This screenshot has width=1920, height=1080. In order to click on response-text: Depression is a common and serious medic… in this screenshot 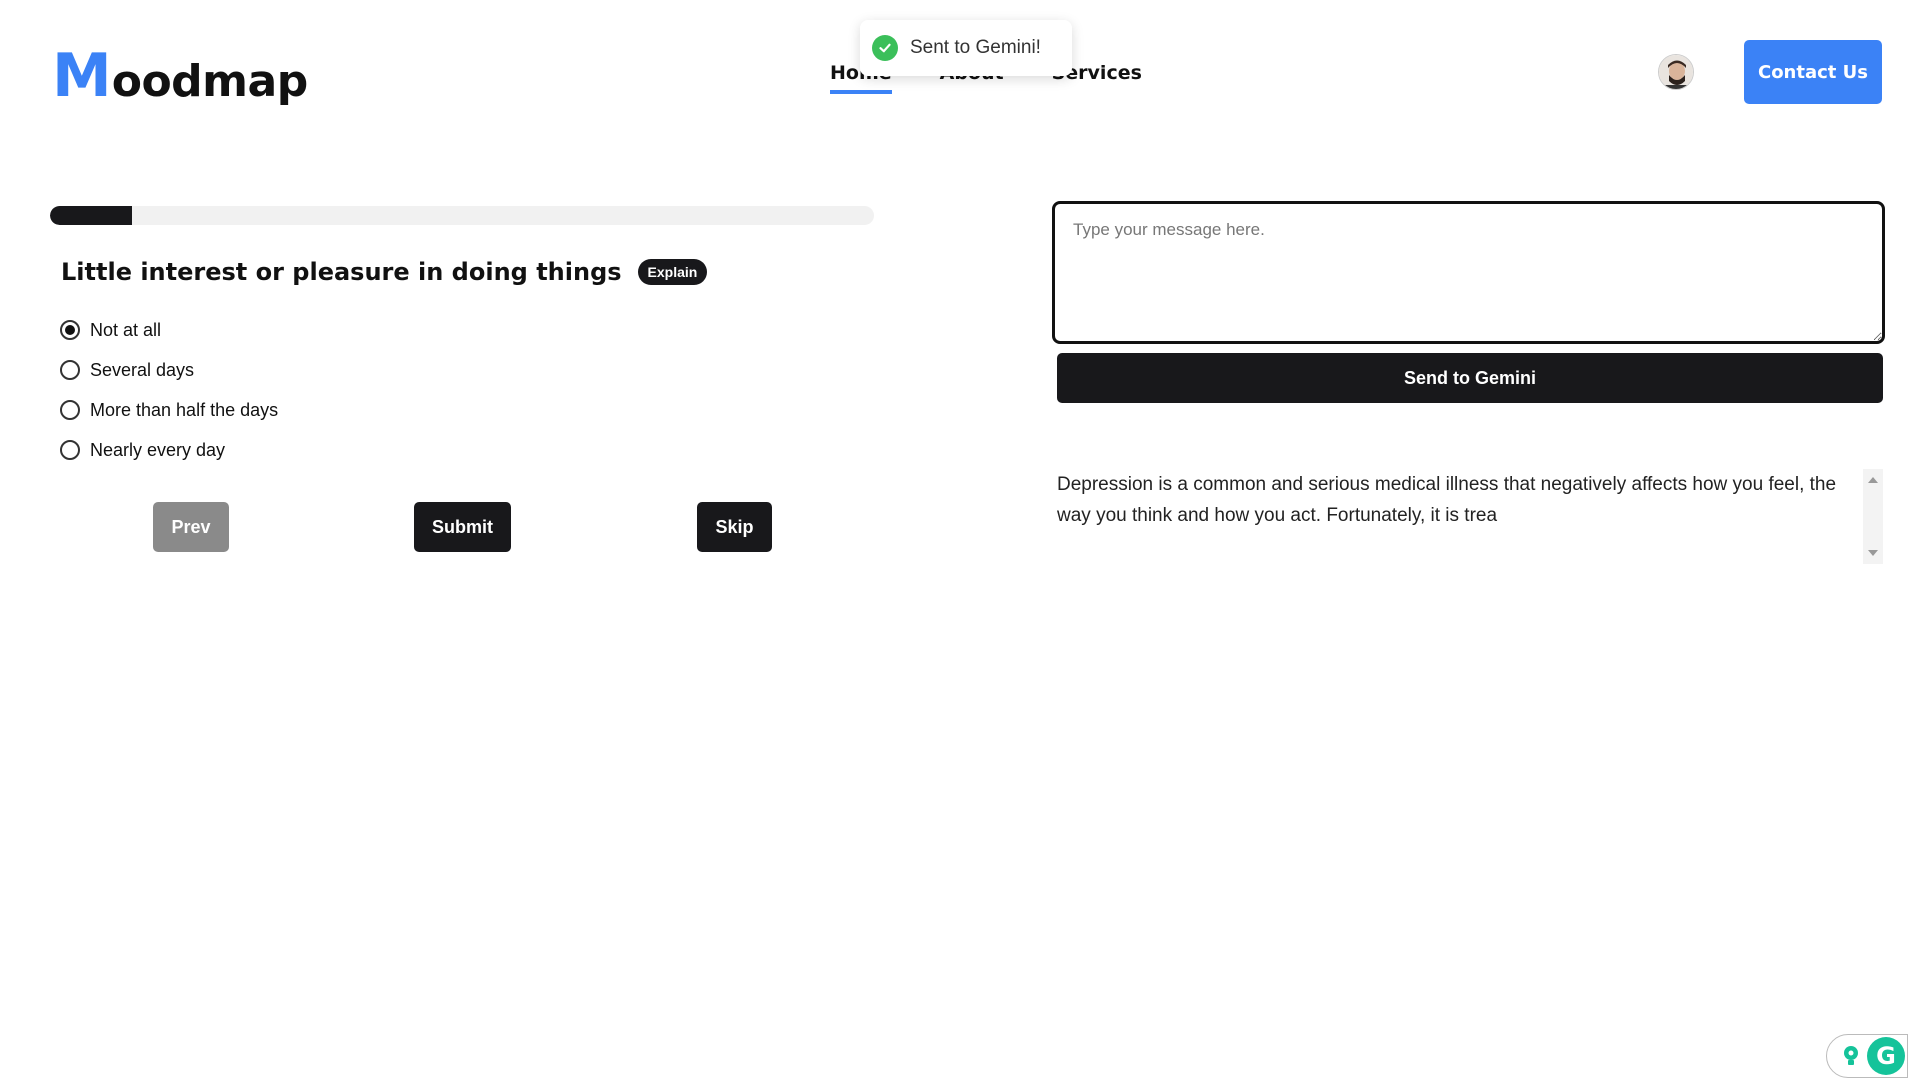, I will do `click(1447, 500)`.